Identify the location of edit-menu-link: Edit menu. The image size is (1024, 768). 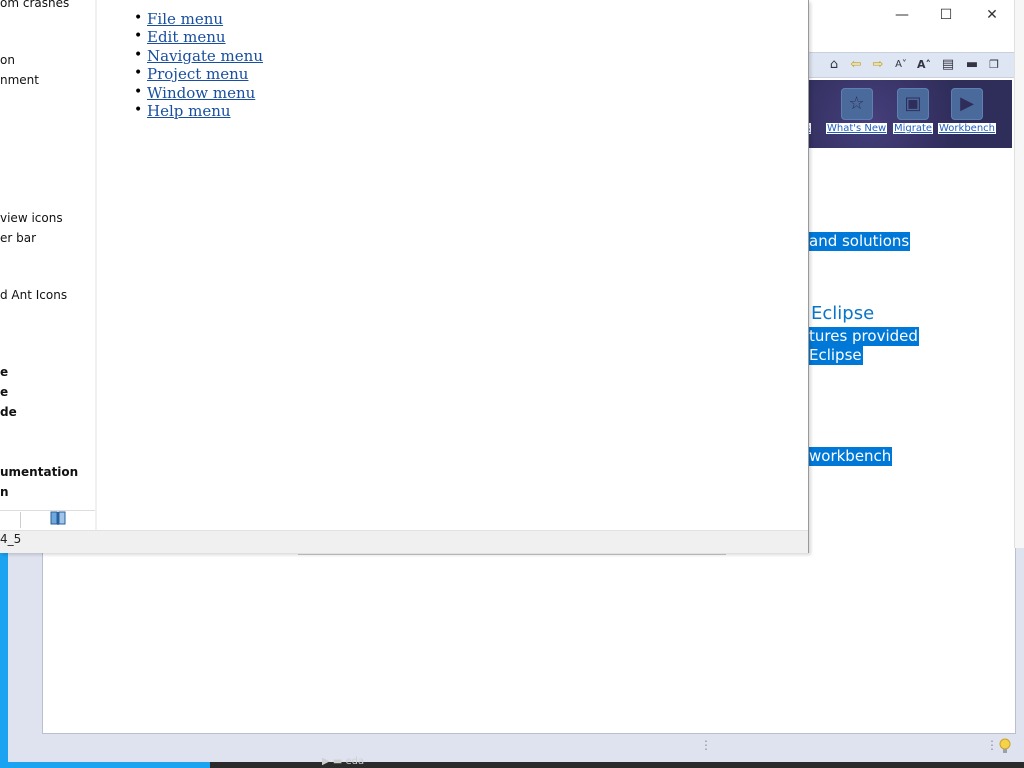
(186, 37).